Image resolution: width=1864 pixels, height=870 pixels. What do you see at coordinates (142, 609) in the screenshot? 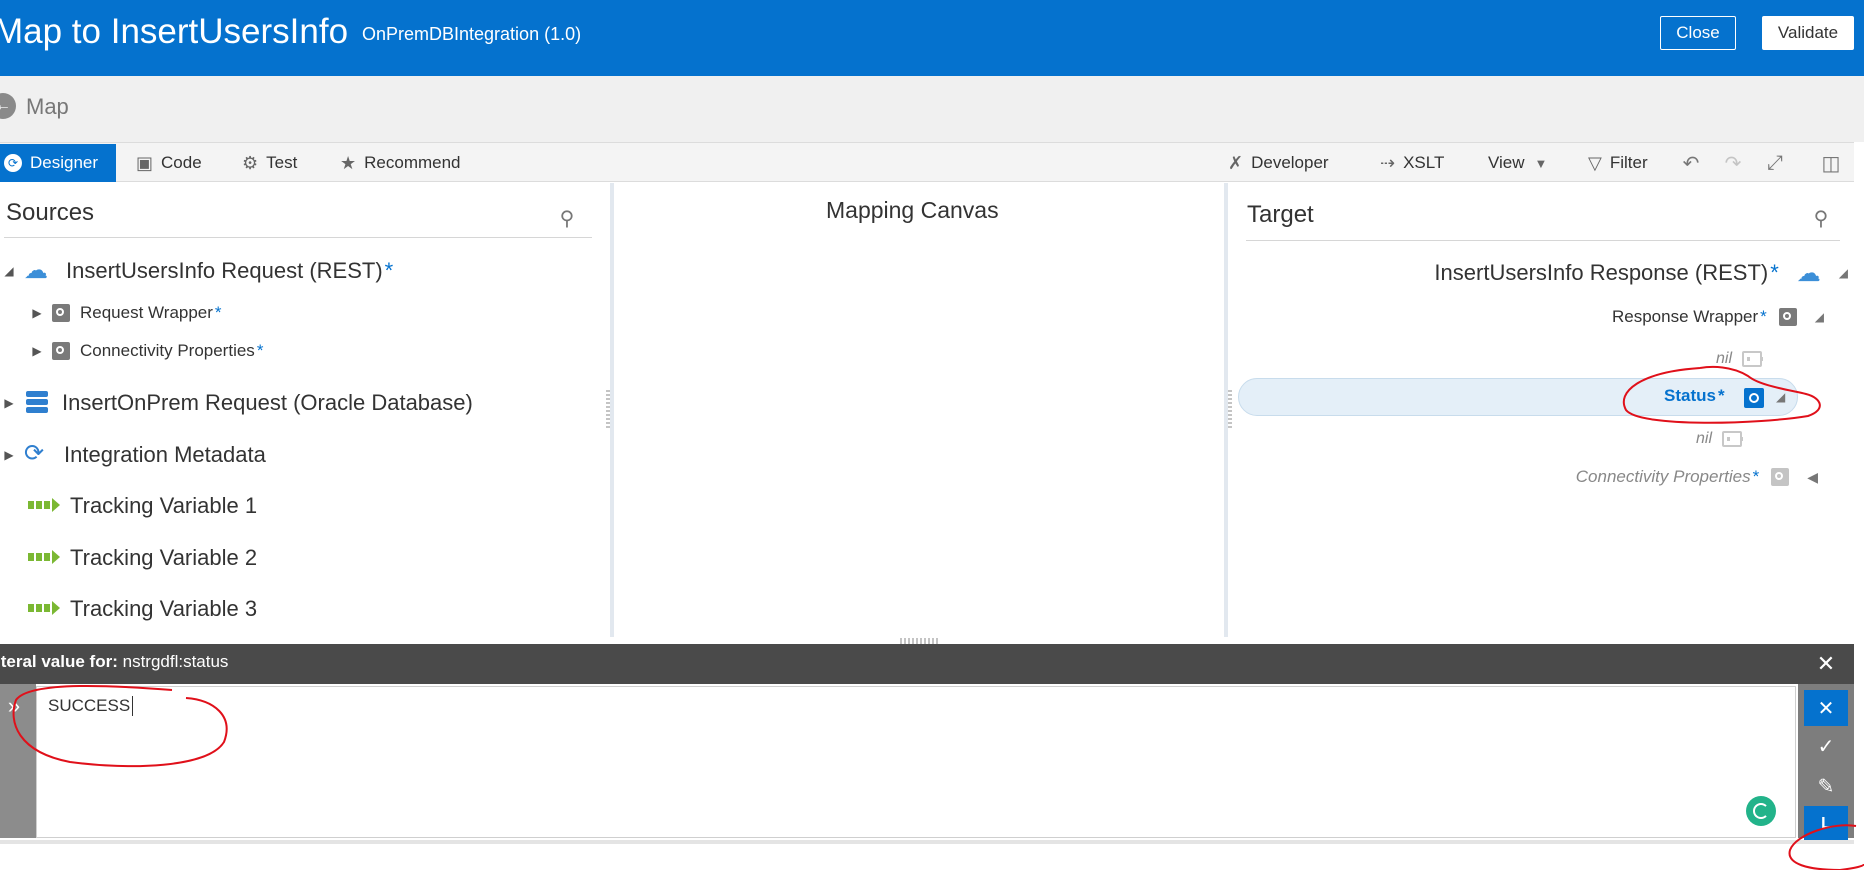
I see `source-tree-item: Tracking Variable 3` at bounding box center [142, 609].